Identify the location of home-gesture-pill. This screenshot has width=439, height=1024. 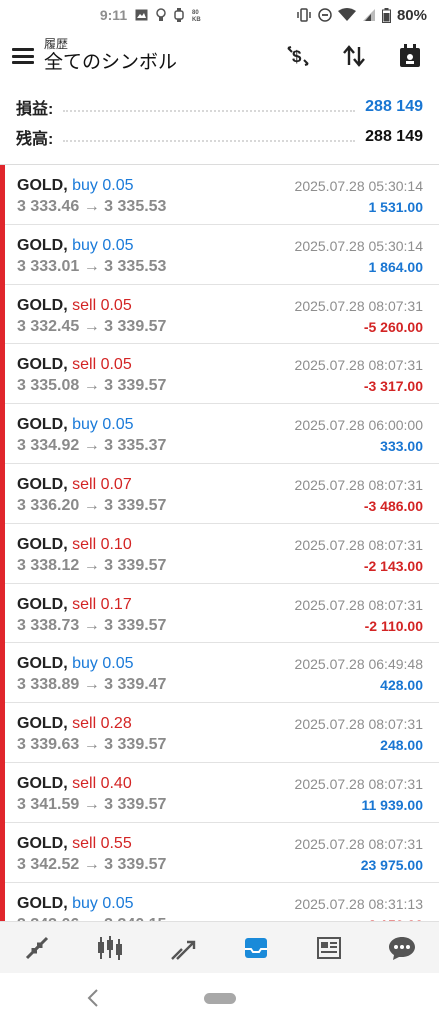
(220, 998).